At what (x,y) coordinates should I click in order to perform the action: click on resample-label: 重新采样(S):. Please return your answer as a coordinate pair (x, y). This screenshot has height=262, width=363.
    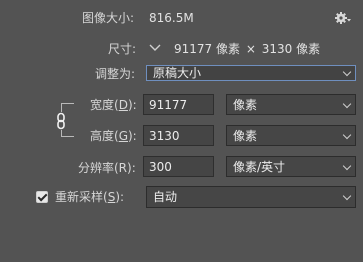
    Looking at the image, I should click on (89, 197).